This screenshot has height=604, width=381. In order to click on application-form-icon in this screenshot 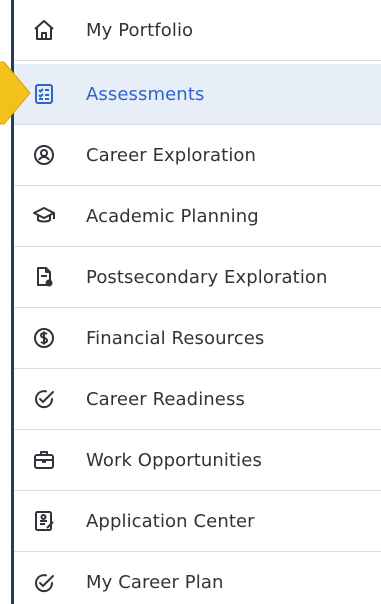, I will do `click(44, 521)`.